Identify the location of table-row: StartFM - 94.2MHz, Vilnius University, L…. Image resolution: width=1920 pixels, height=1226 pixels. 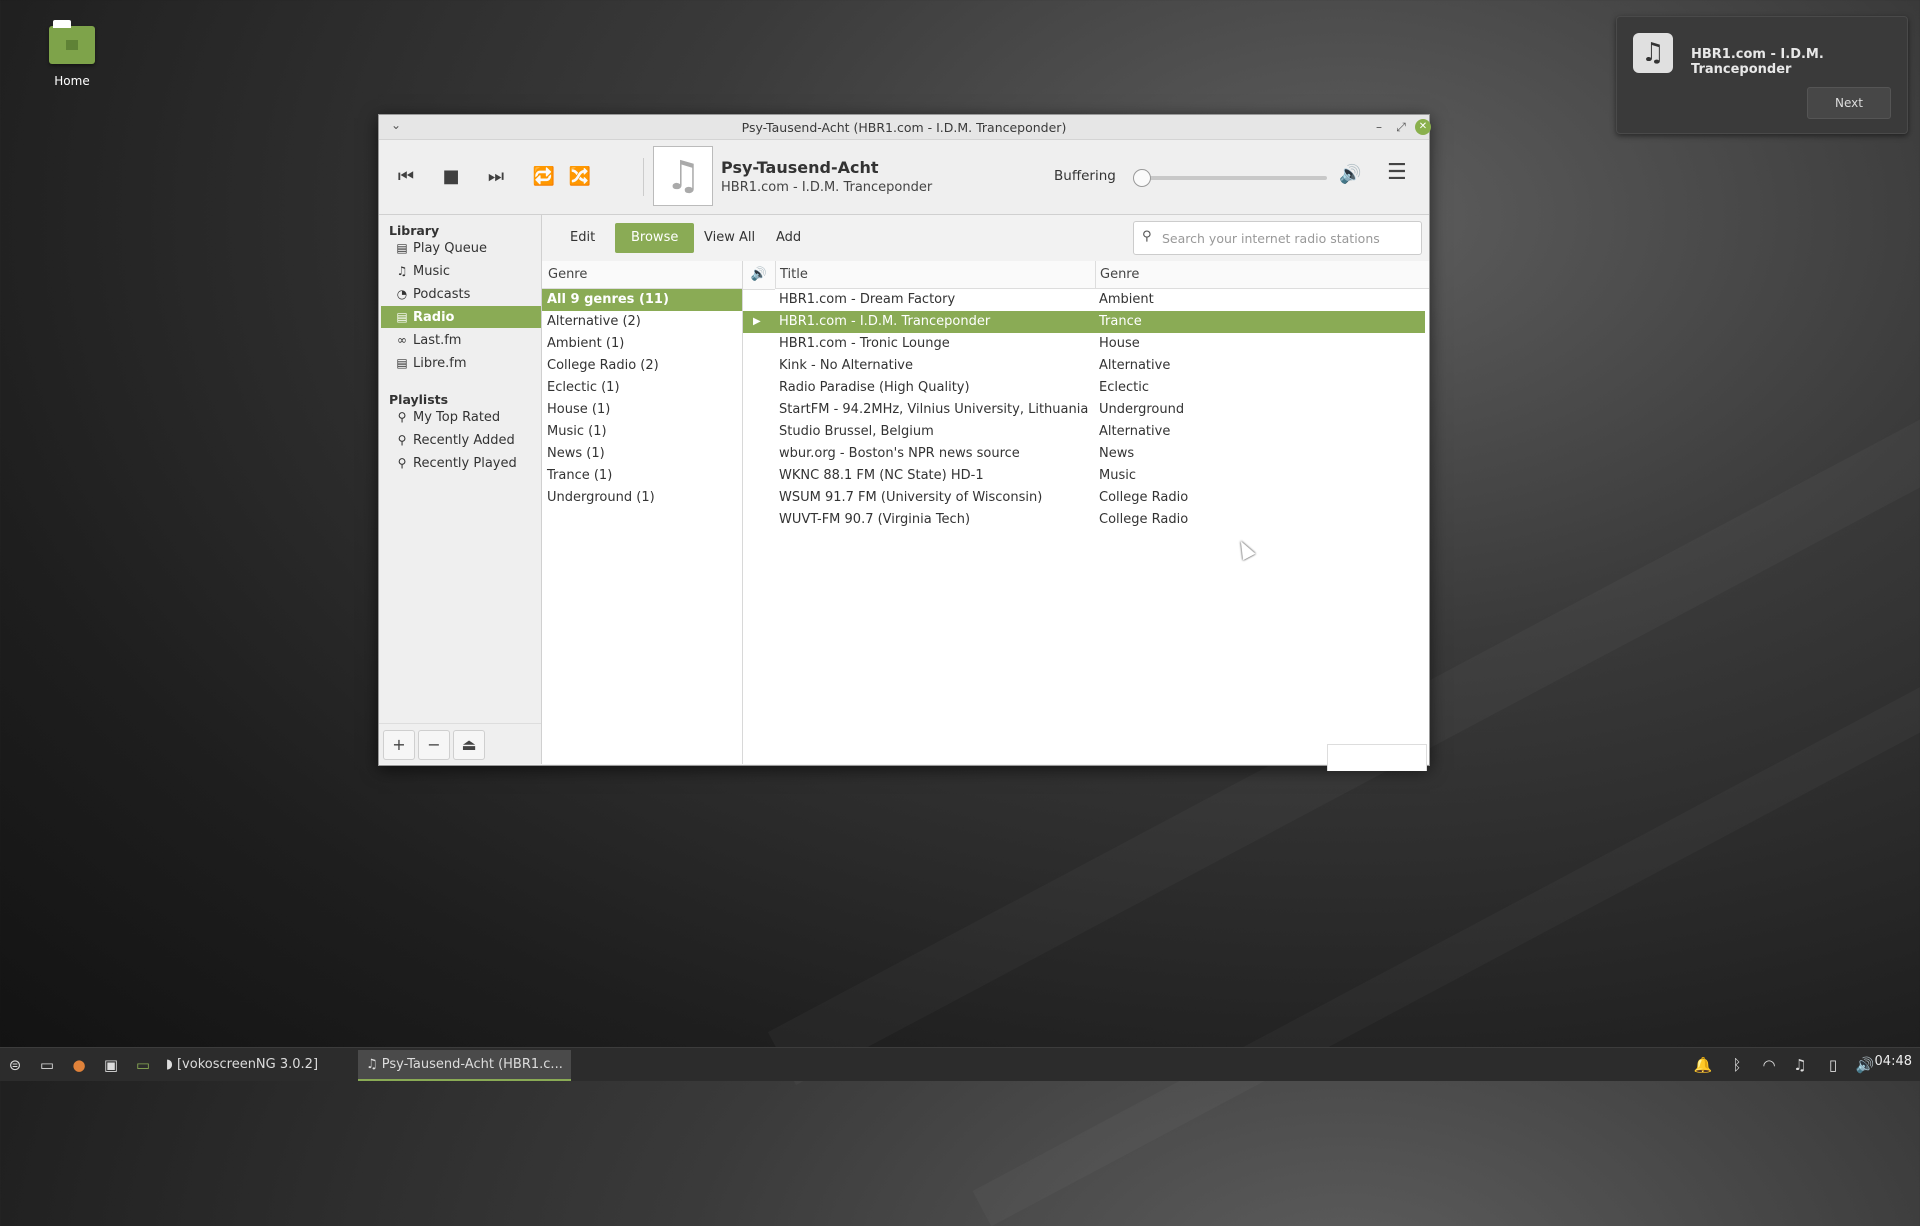
(1084, 410).